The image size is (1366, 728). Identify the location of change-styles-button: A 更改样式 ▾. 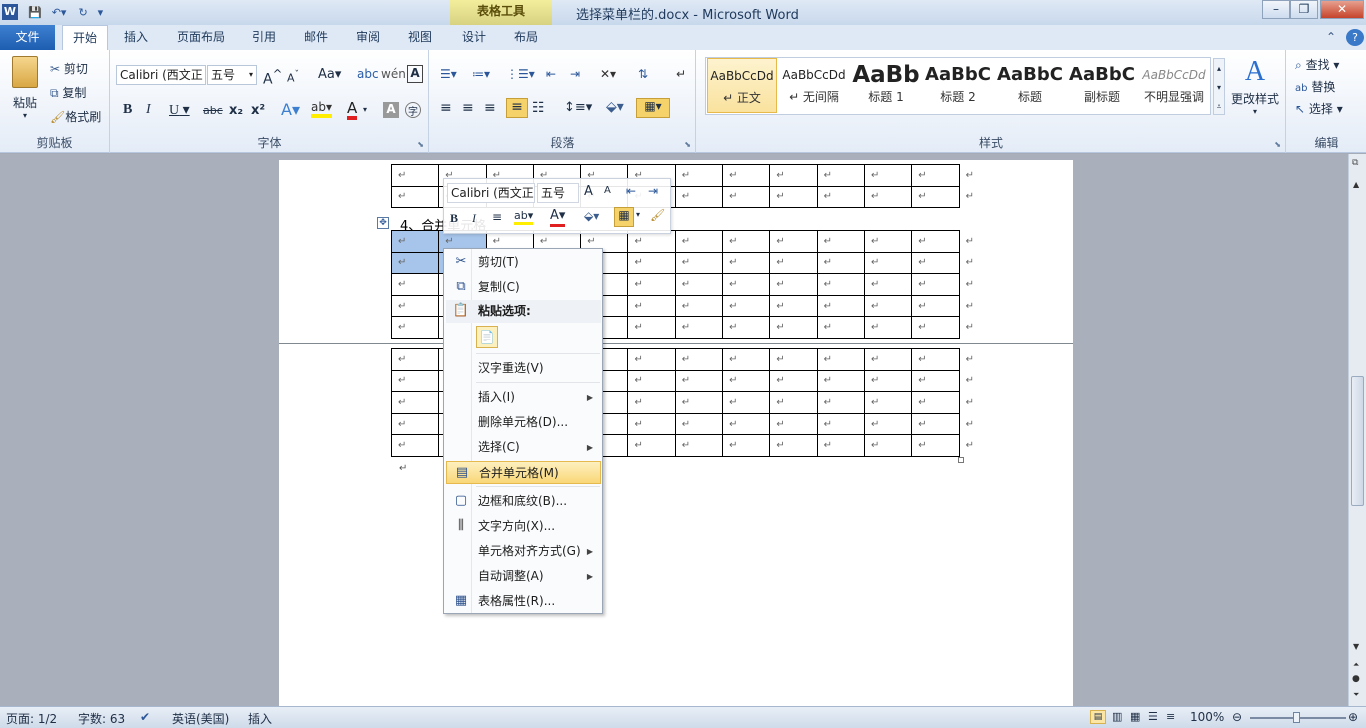
(1255, 86).